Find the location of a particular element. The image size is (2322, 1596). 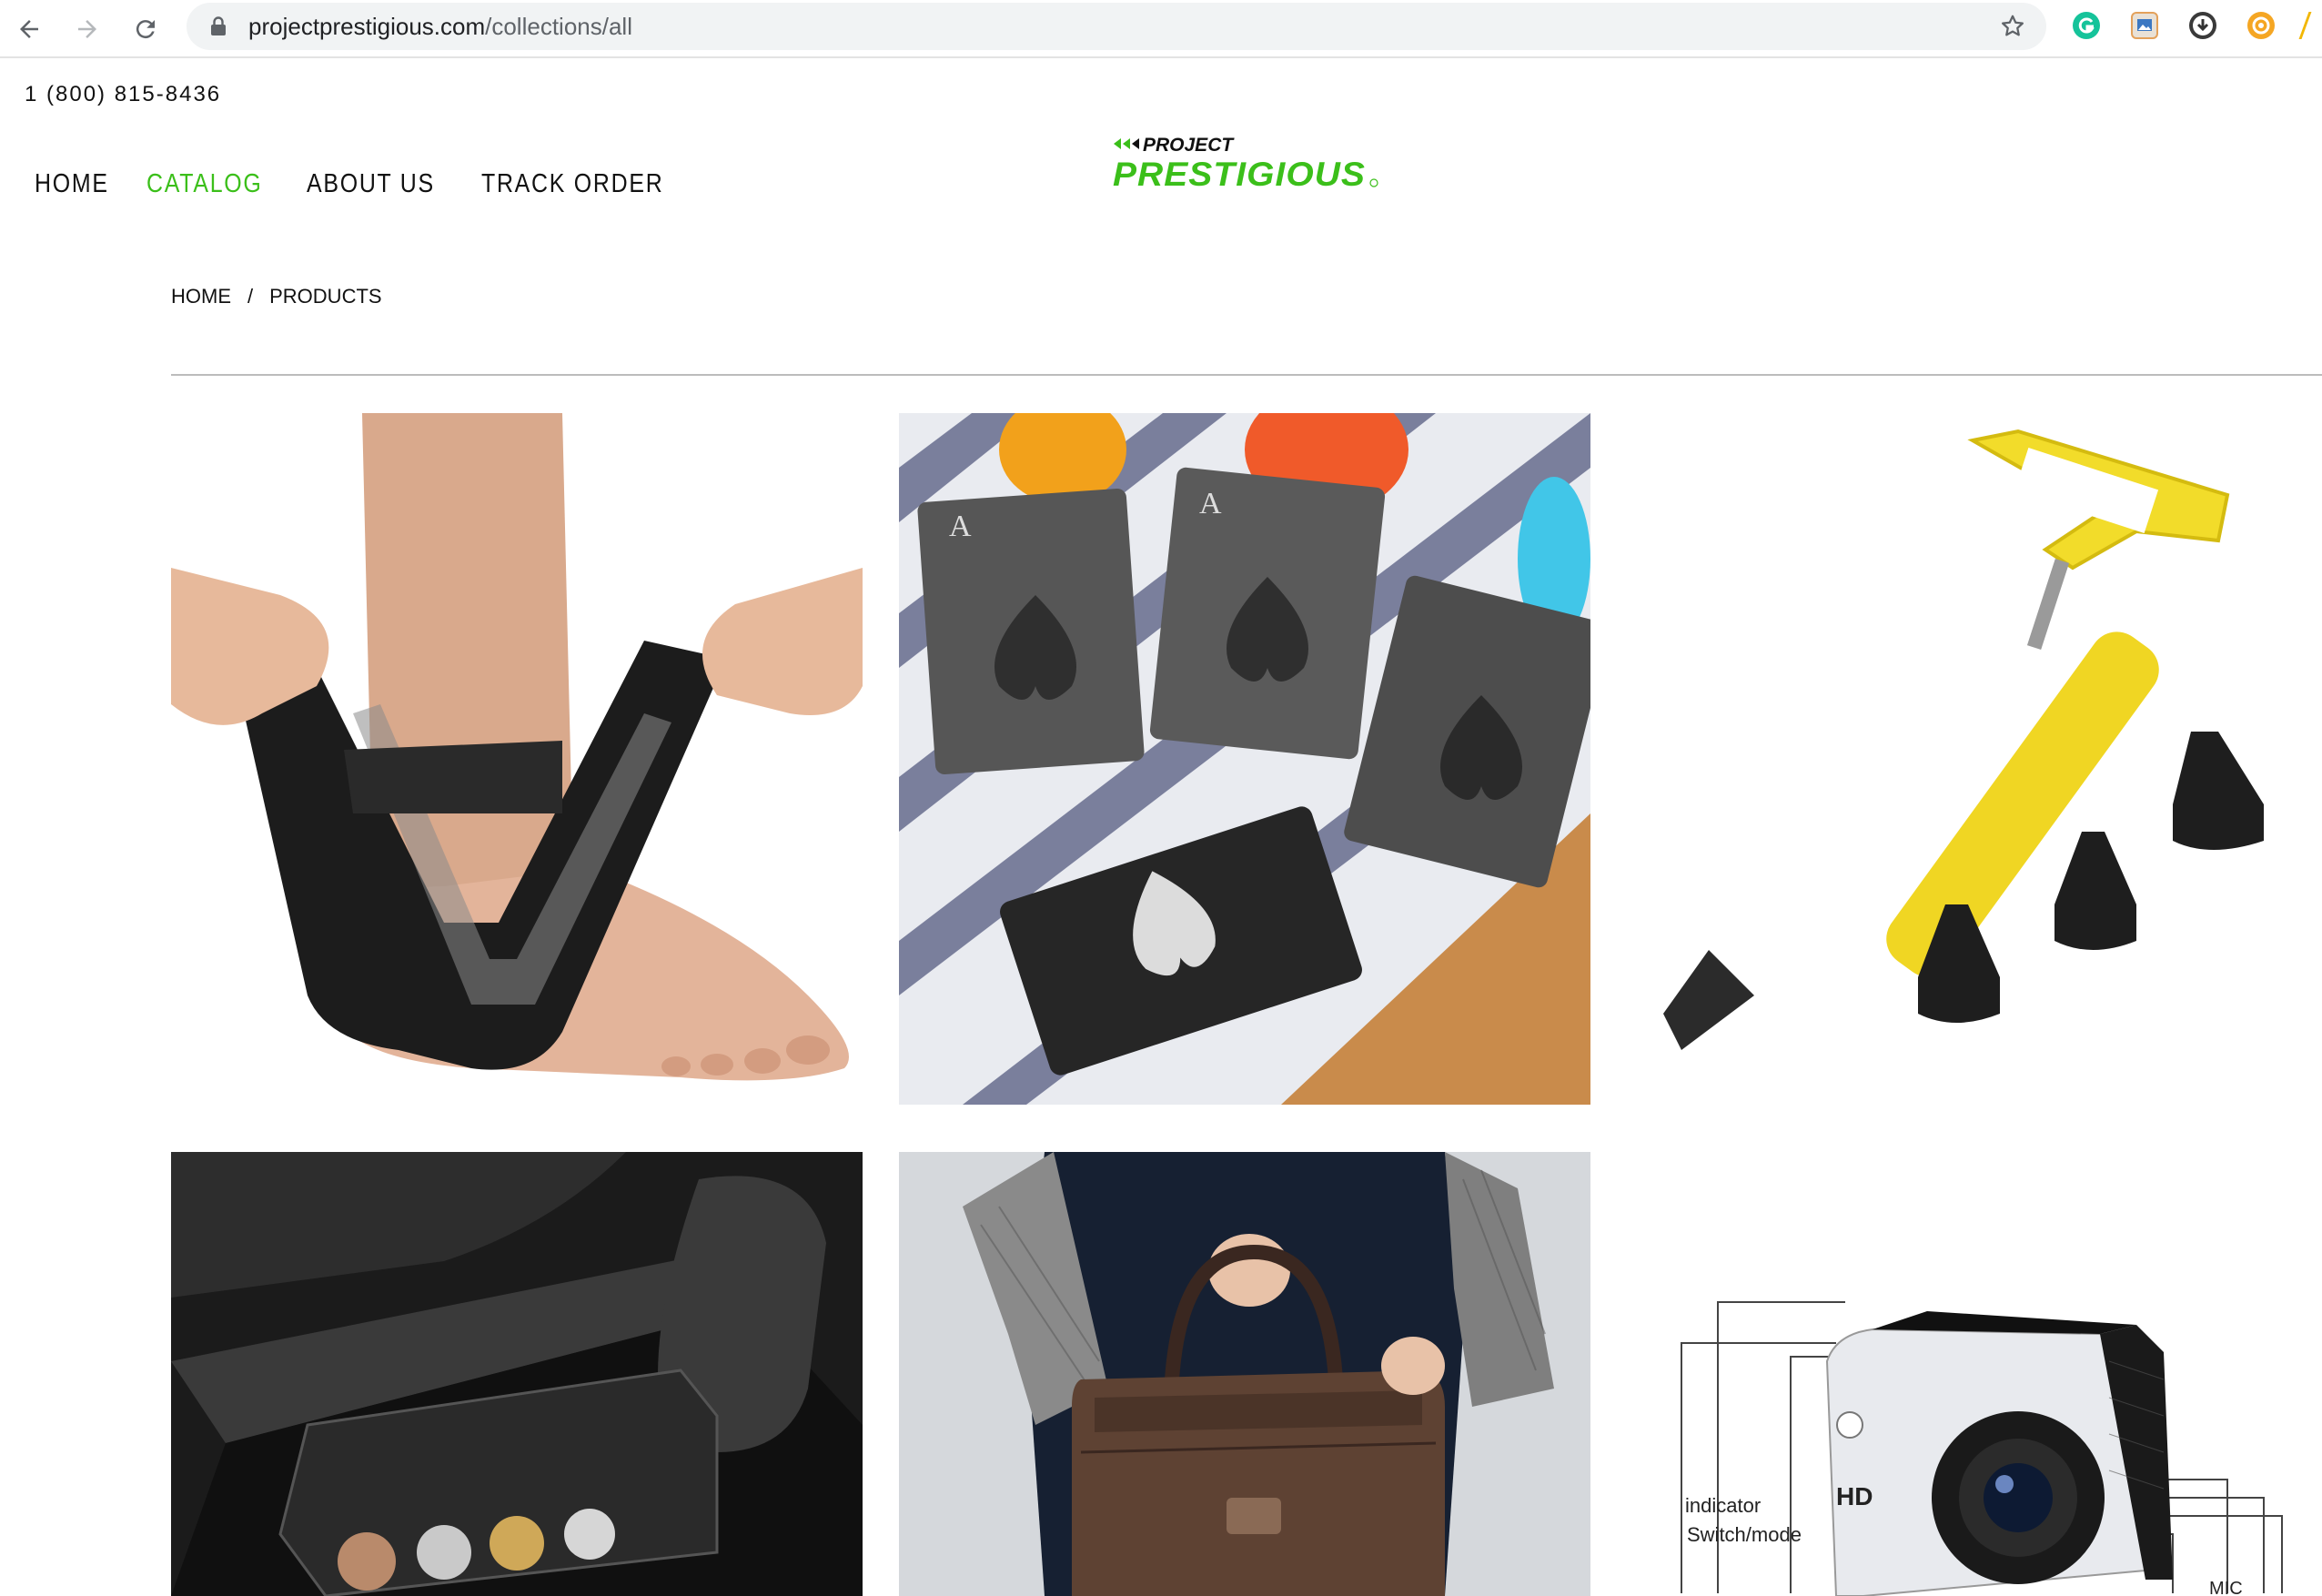

back-icon is located at coordinates (29, 29).